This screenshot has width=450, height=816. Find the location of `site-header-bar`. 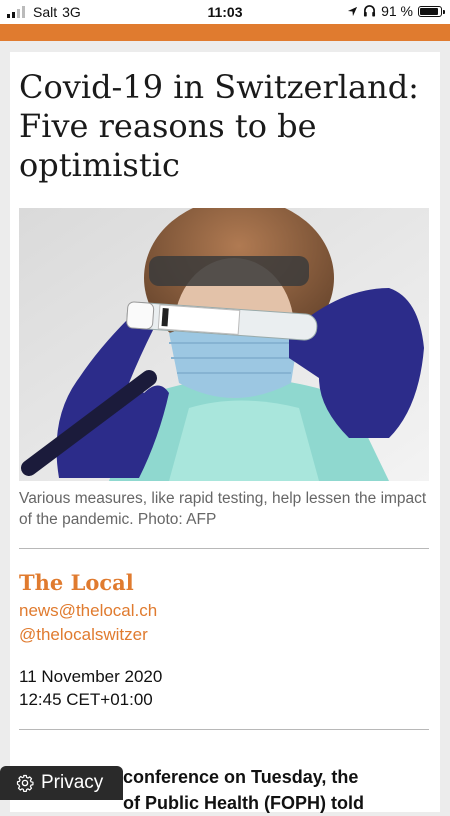

site-header-bar is located at coordinates (225, 32).